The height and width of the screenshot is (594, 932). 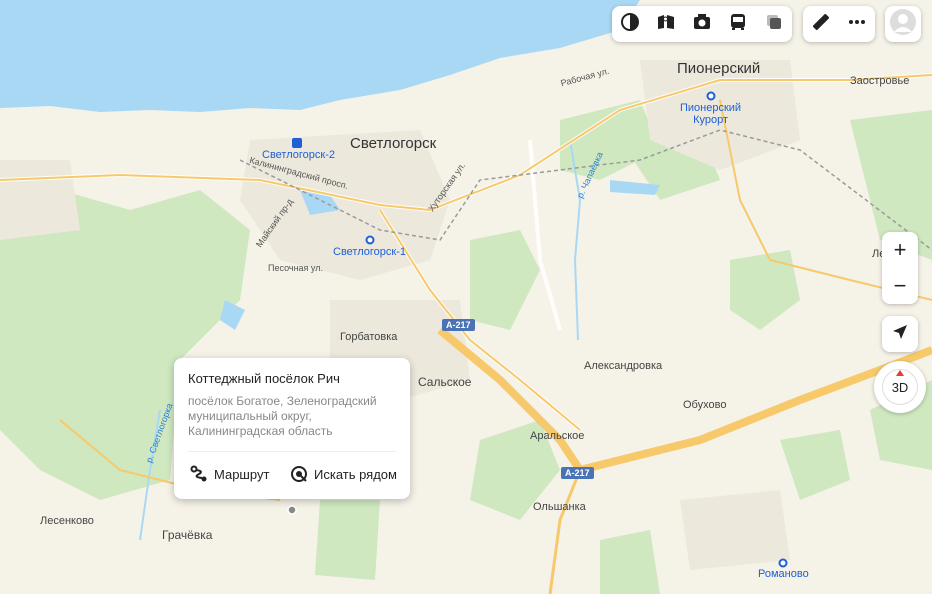 I want to click on zoom-in-button: +, so click(x=900, y=250).